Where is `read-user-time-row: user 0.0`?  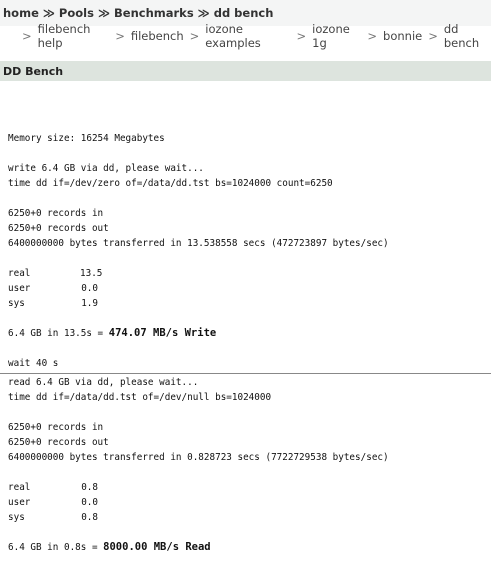
read-user-time-row: user 0.0 is located at coordinates (249, 502).